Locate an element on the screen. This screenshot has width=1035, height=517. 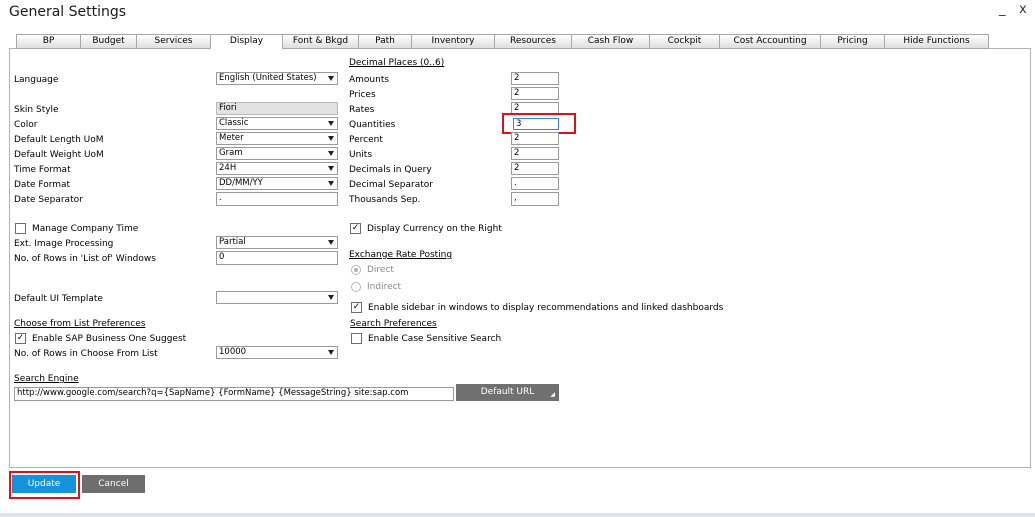
tab-path: Path is located at coordinates (385, 41).